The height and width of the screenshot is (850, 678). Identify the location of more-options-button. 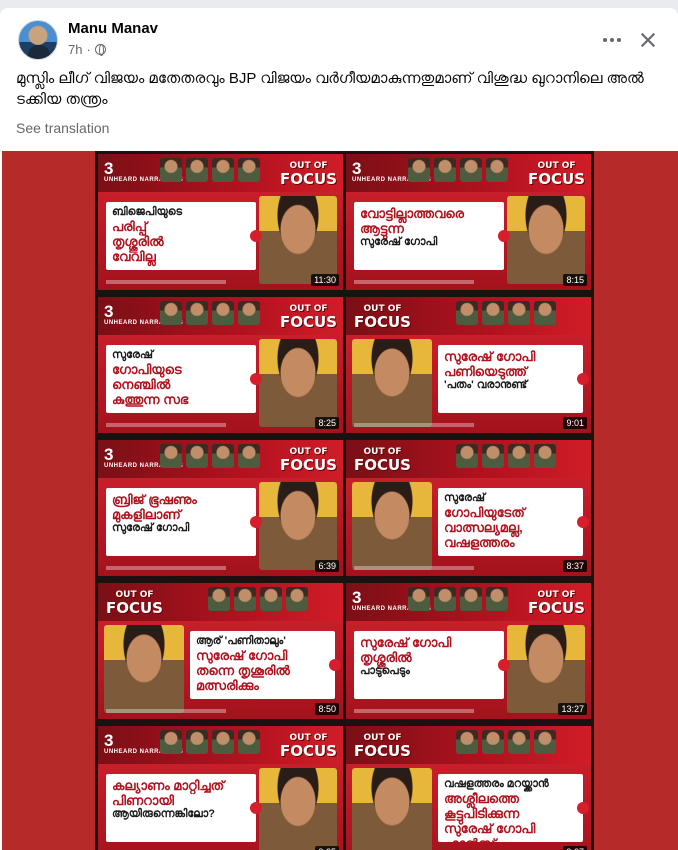
(612, 40).